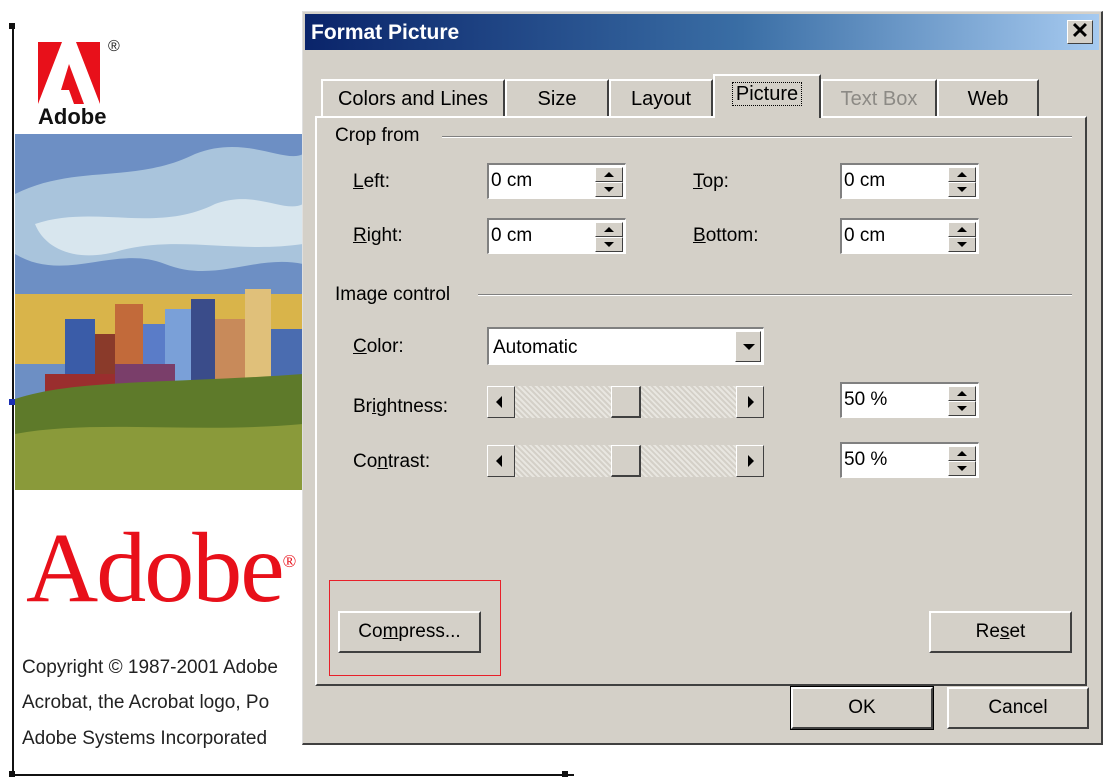 The image size is (1109, 780). Describe the element at coordinates (381, 136) in the screenshot. I see `crop-group-label: Crop from` at that location.